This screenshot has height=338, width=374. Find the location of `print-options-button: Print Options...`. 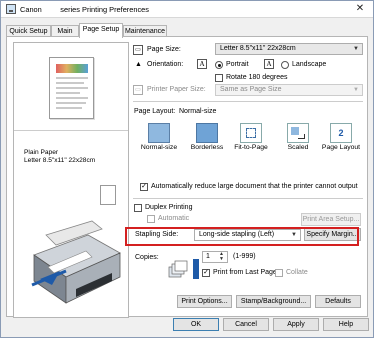

print-options-button: Print Options... is located at coordinates (204, 301).